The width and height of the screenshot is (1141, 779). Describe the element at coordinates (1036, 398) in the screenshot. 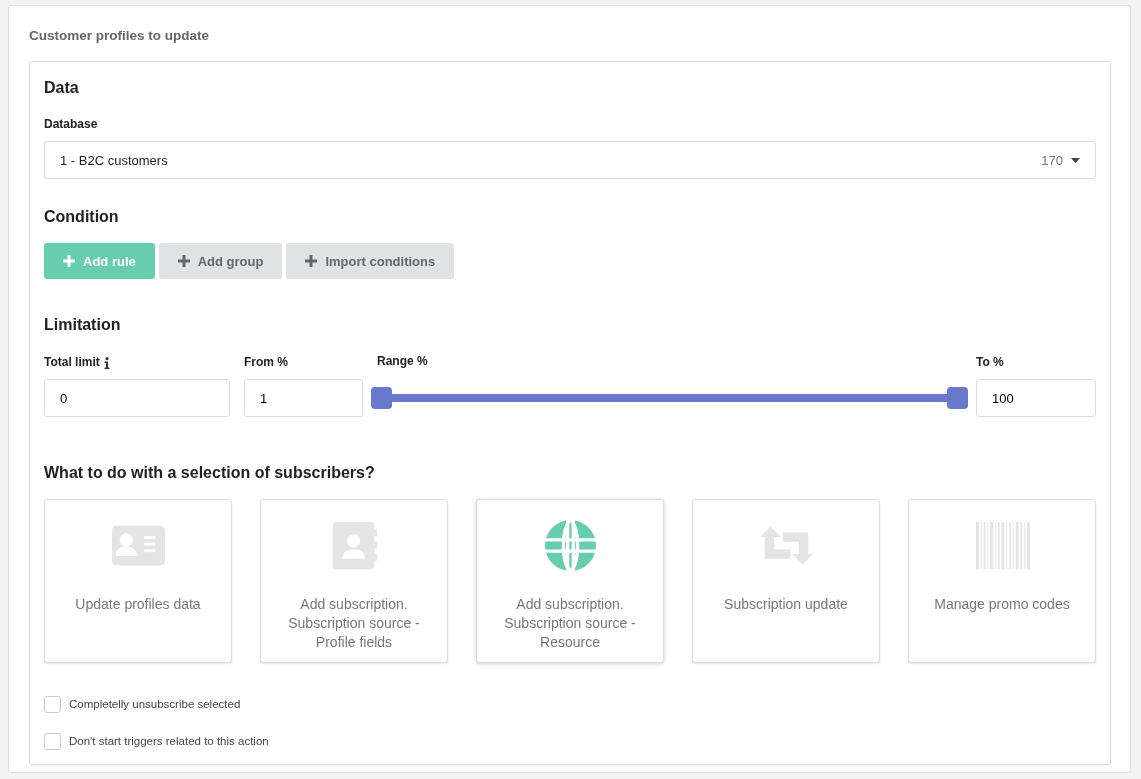

I see `to-input: 100` at that location.